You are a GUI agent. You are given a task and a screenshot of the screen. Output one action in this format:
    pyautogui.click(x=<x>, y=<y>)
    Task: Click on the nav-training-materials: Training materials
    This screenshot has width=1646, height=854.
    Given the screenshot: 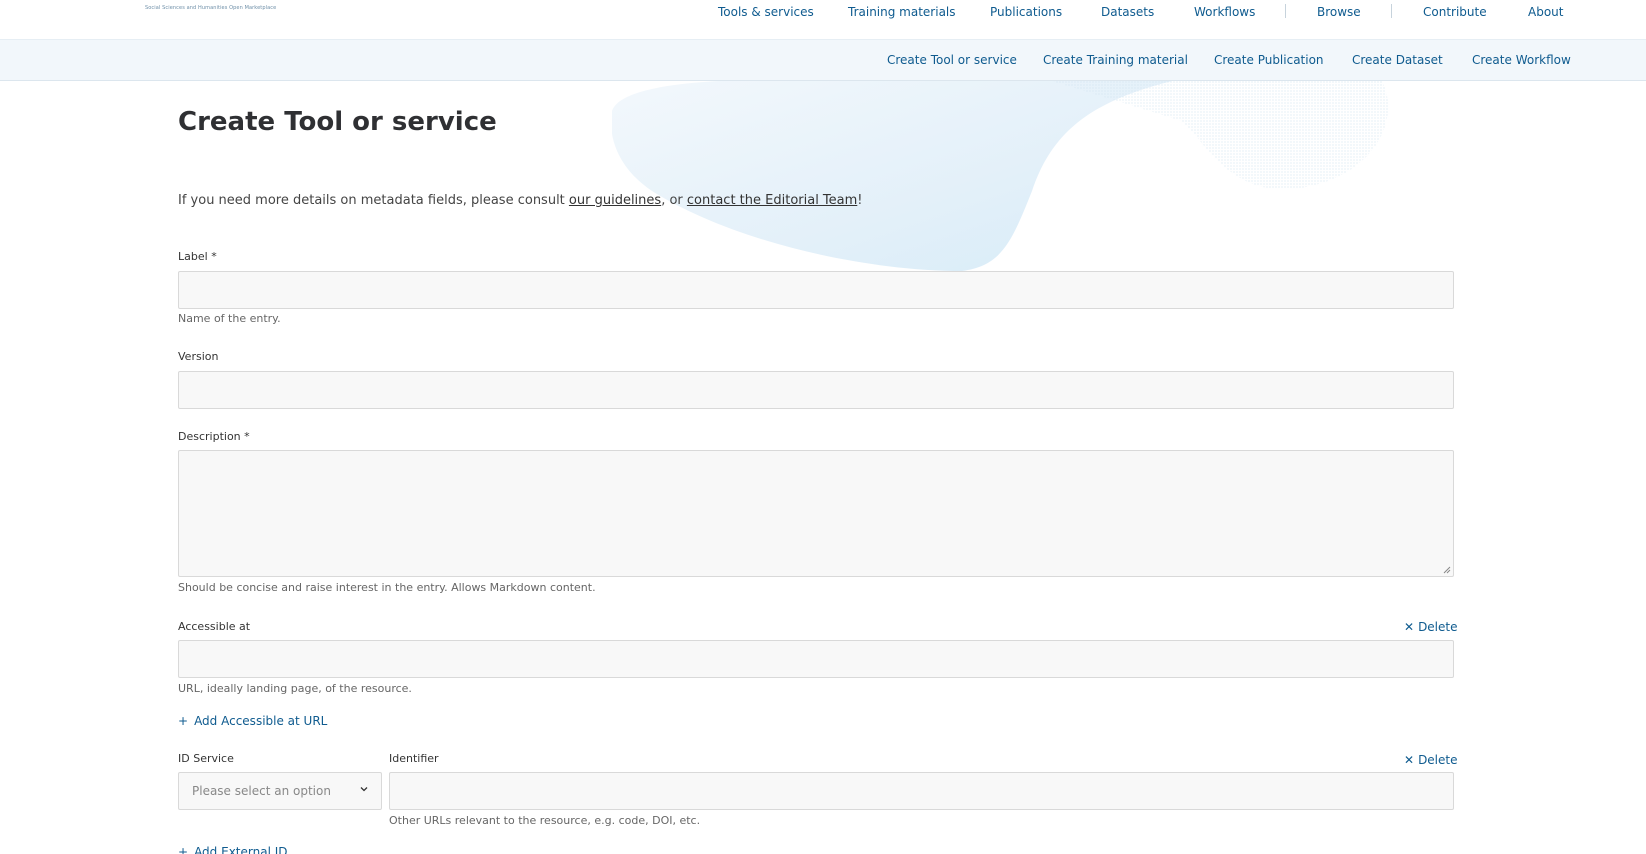 What is the action you would take?
    pyautogui.click(x=902, y=12)
    